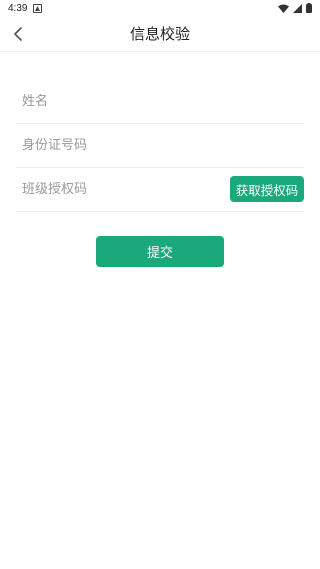 Image resolution: width=320 pixels, height=569 pixels. Describe the element at coordinates (160, 8) in the screenshot. I see `status-bar: 4:39` at that location.